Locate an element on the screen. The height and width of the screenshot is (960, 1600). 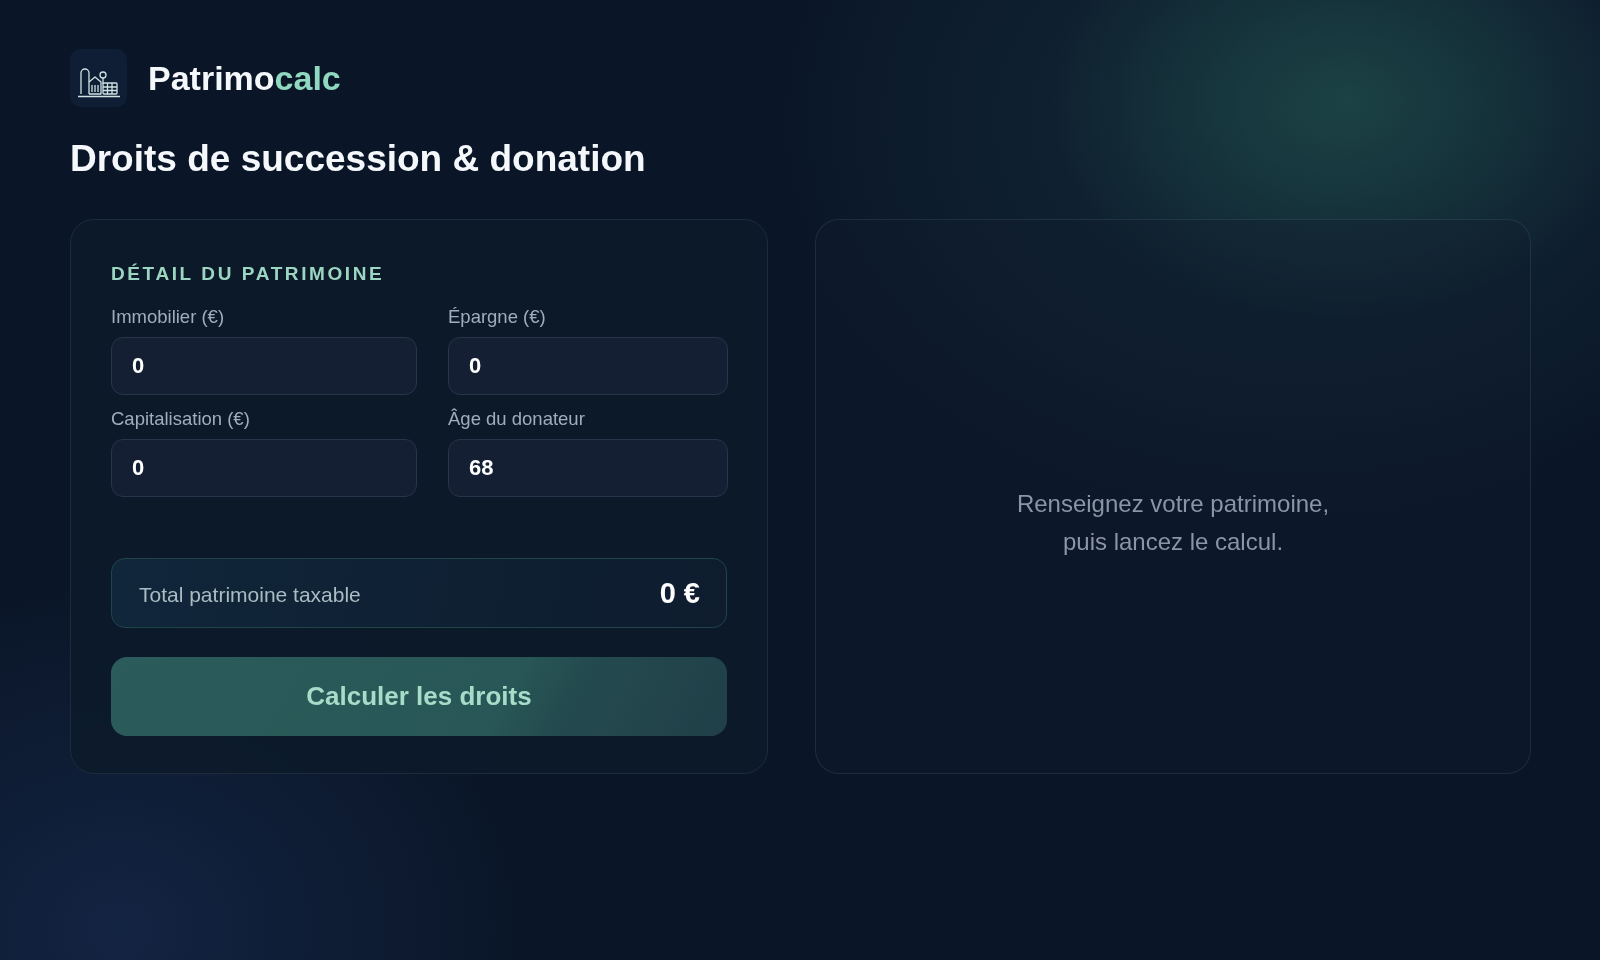
section-title: DÉTAIL DU PATRIMOINE is located at coordinates (248, 274).